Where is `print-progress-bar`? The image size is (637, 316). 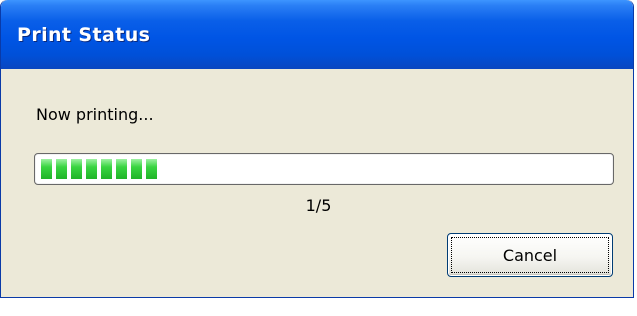
print-progress-bar is located at coordinates (324, 169).